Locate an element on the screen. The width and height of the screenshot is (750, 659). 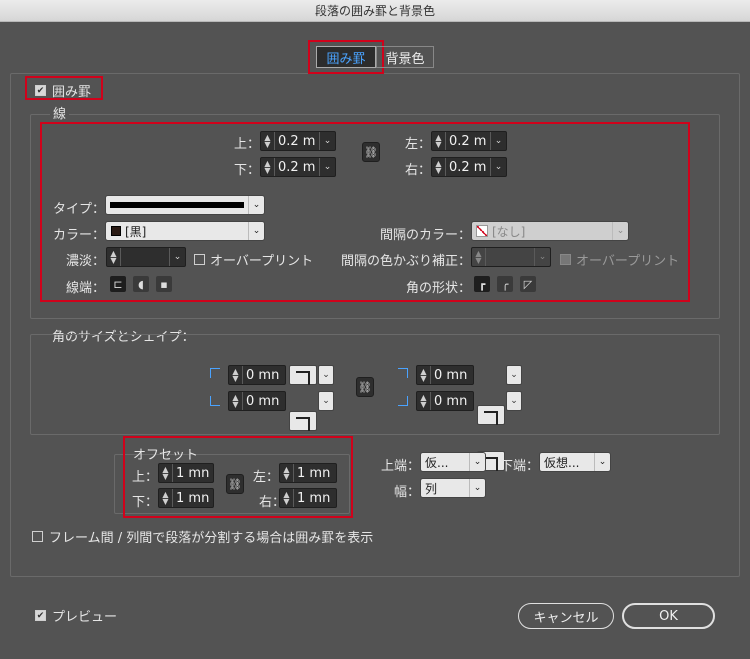
corner-tl-spinner: ▲ ▼ 0 mn is located at coordinates (257, 375).